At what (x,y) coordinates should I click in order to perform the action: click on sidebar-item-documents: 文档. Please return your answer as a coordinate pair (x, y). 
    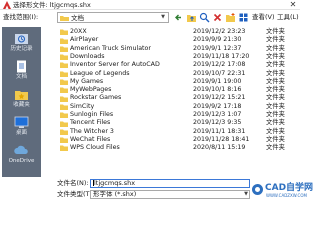
    Looking at the image, I should click on (21, 70).